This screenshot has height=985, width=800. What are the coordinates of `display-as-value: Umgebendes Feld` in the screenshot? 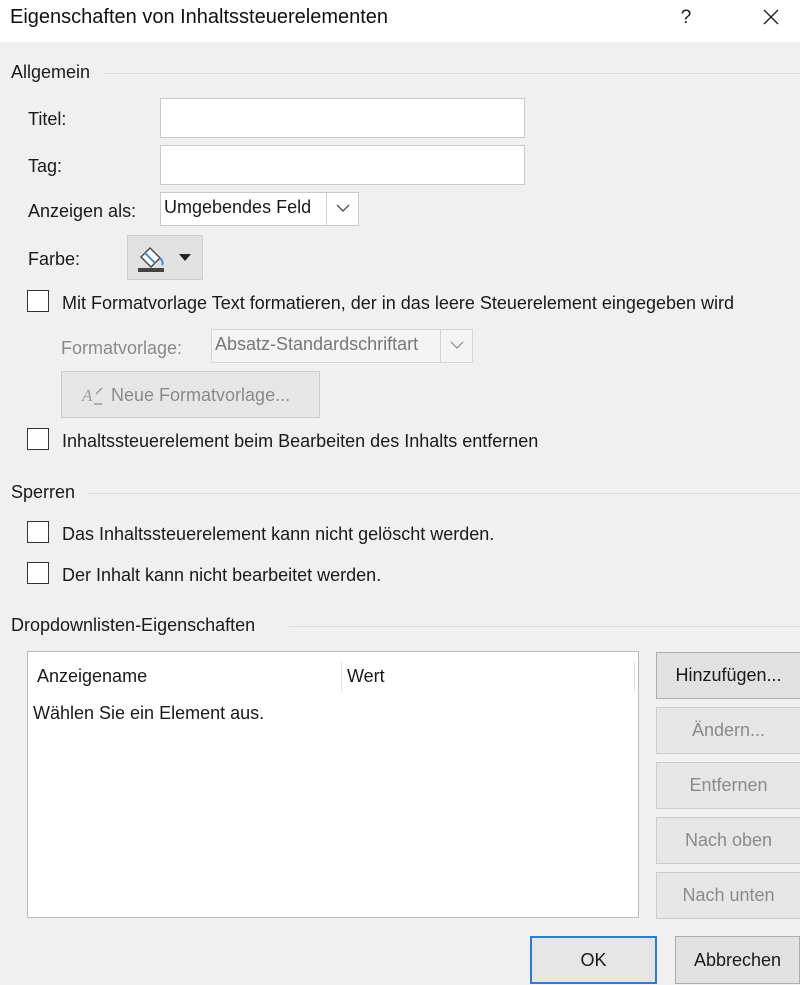 It's located at (238, 207).